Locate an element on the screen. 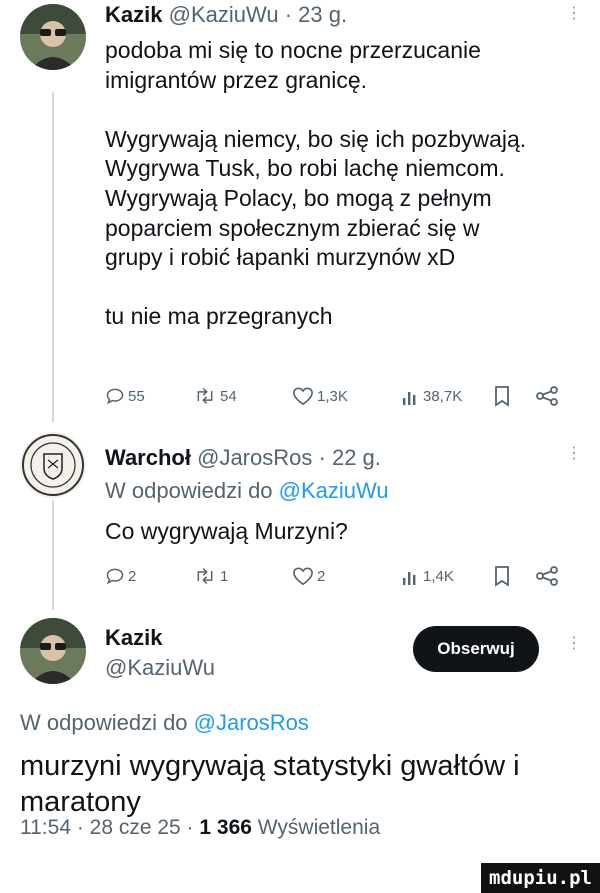  reply-button: 2 is located at coordinates (120, 576).